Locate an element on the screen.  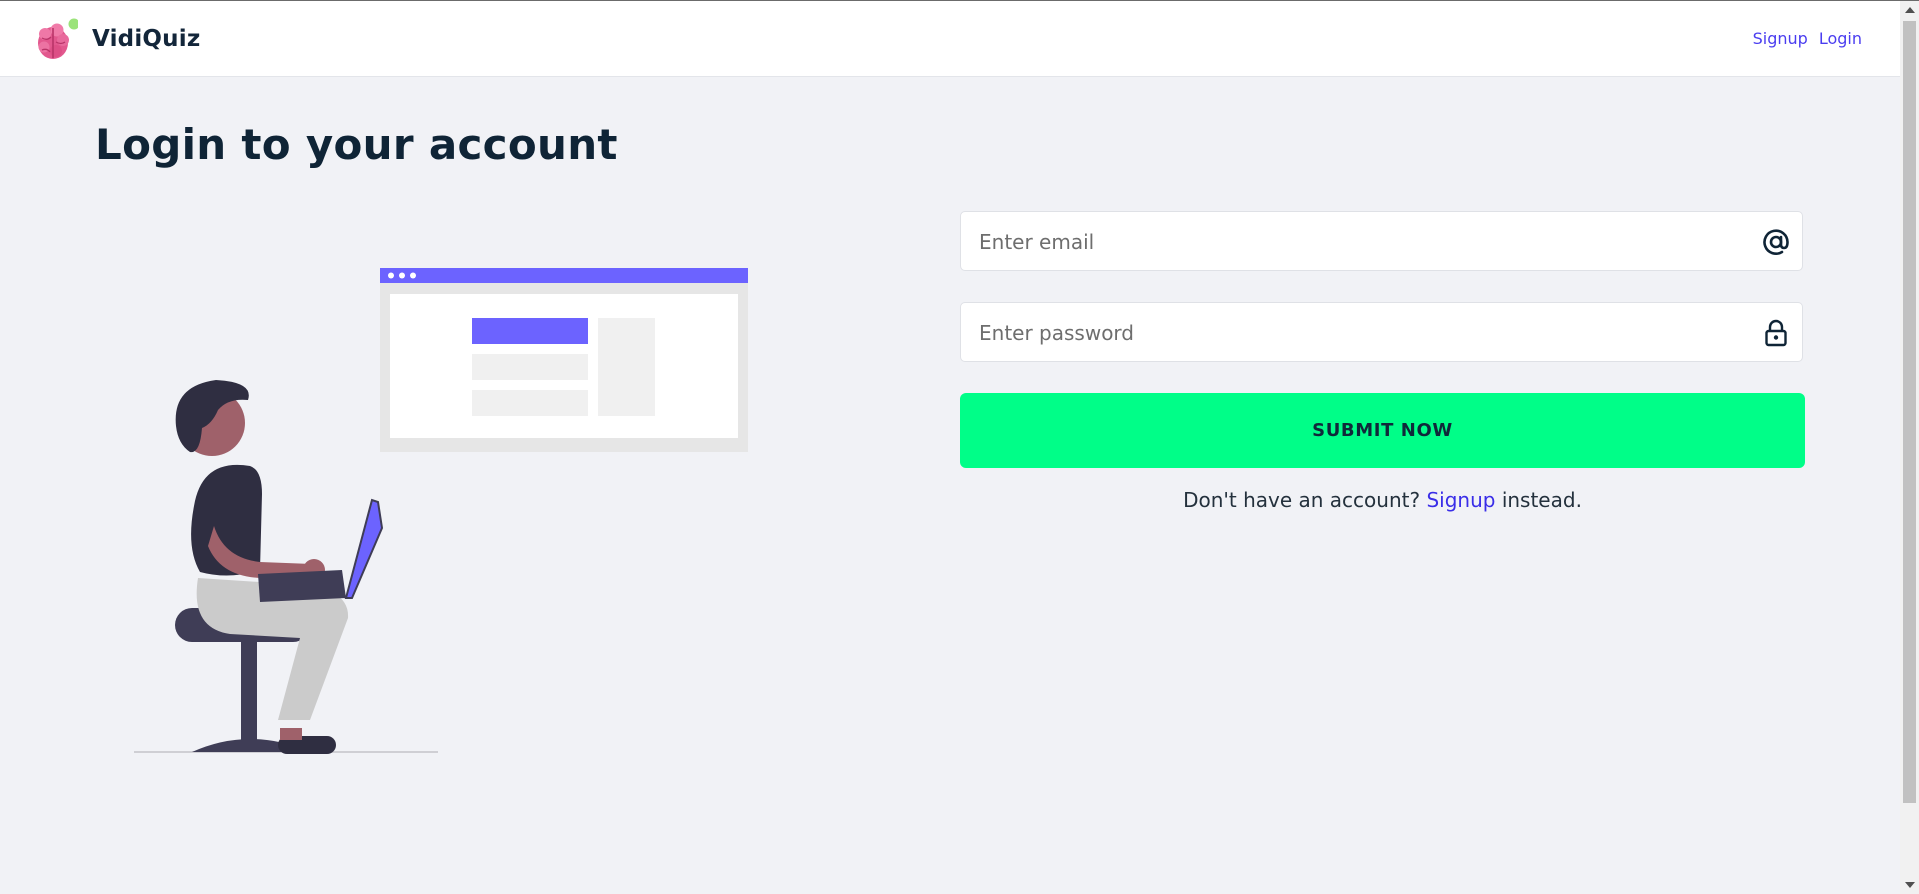
password-field is located at coordinates (1381, 332).